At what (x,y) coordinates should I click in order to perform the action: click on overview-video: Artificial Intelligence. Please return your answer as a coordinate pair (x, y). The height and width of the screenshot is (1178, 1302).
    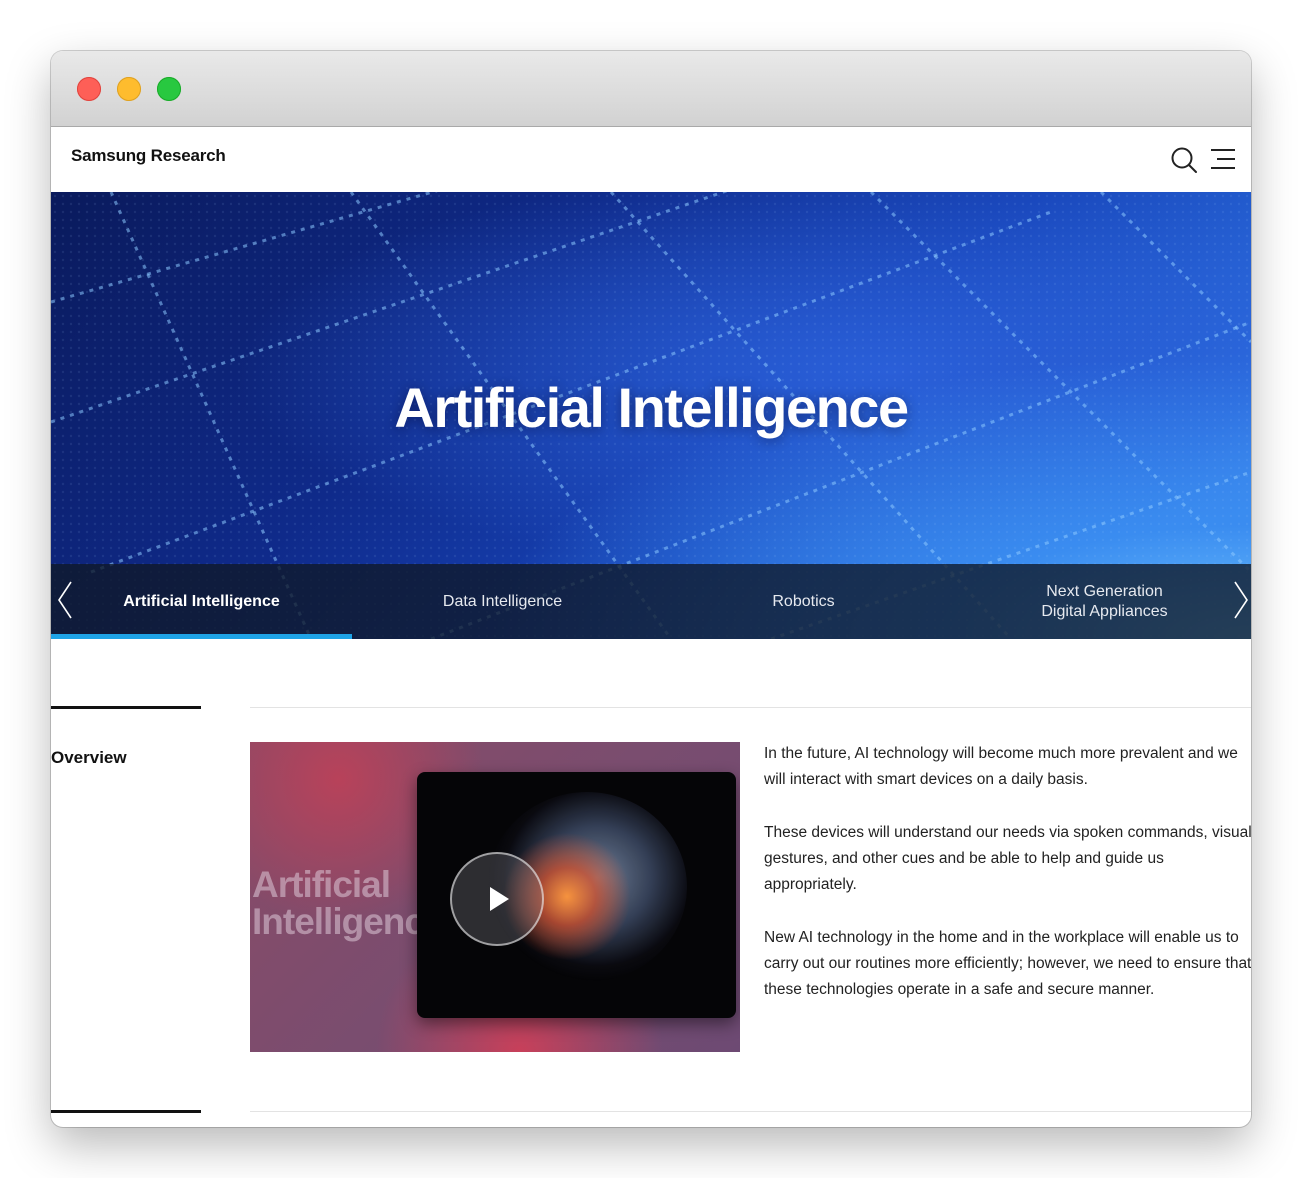
    Looking at the image, I should click on (495, 897).